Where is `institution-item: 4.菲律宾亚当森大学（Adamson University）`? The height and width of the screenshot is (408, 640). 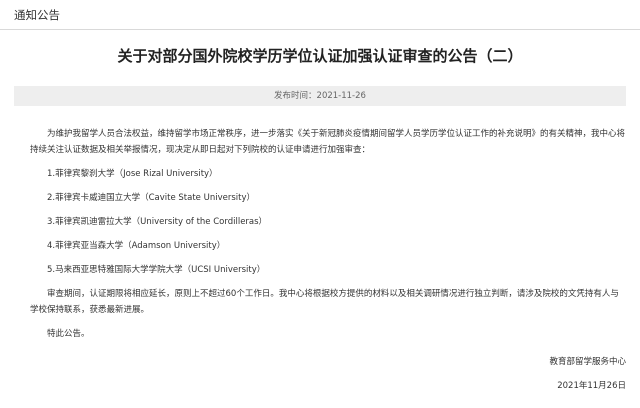 institution-item: 4.菲律宾亚当森大学（Adamson University） is located at coordinates (136, 246).